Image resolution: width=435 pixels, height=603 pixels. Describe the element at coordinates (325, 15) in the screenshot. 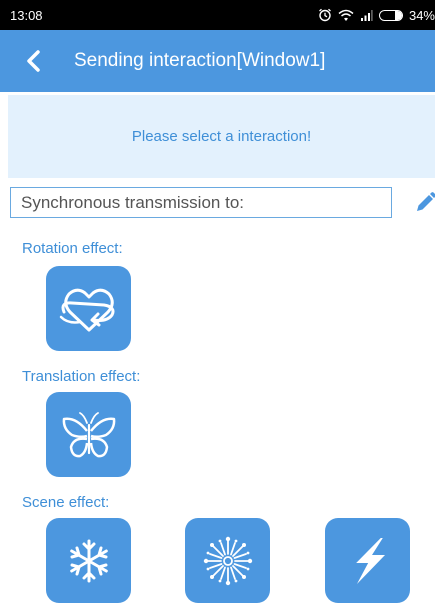

I see `alarm-icon` at that location.